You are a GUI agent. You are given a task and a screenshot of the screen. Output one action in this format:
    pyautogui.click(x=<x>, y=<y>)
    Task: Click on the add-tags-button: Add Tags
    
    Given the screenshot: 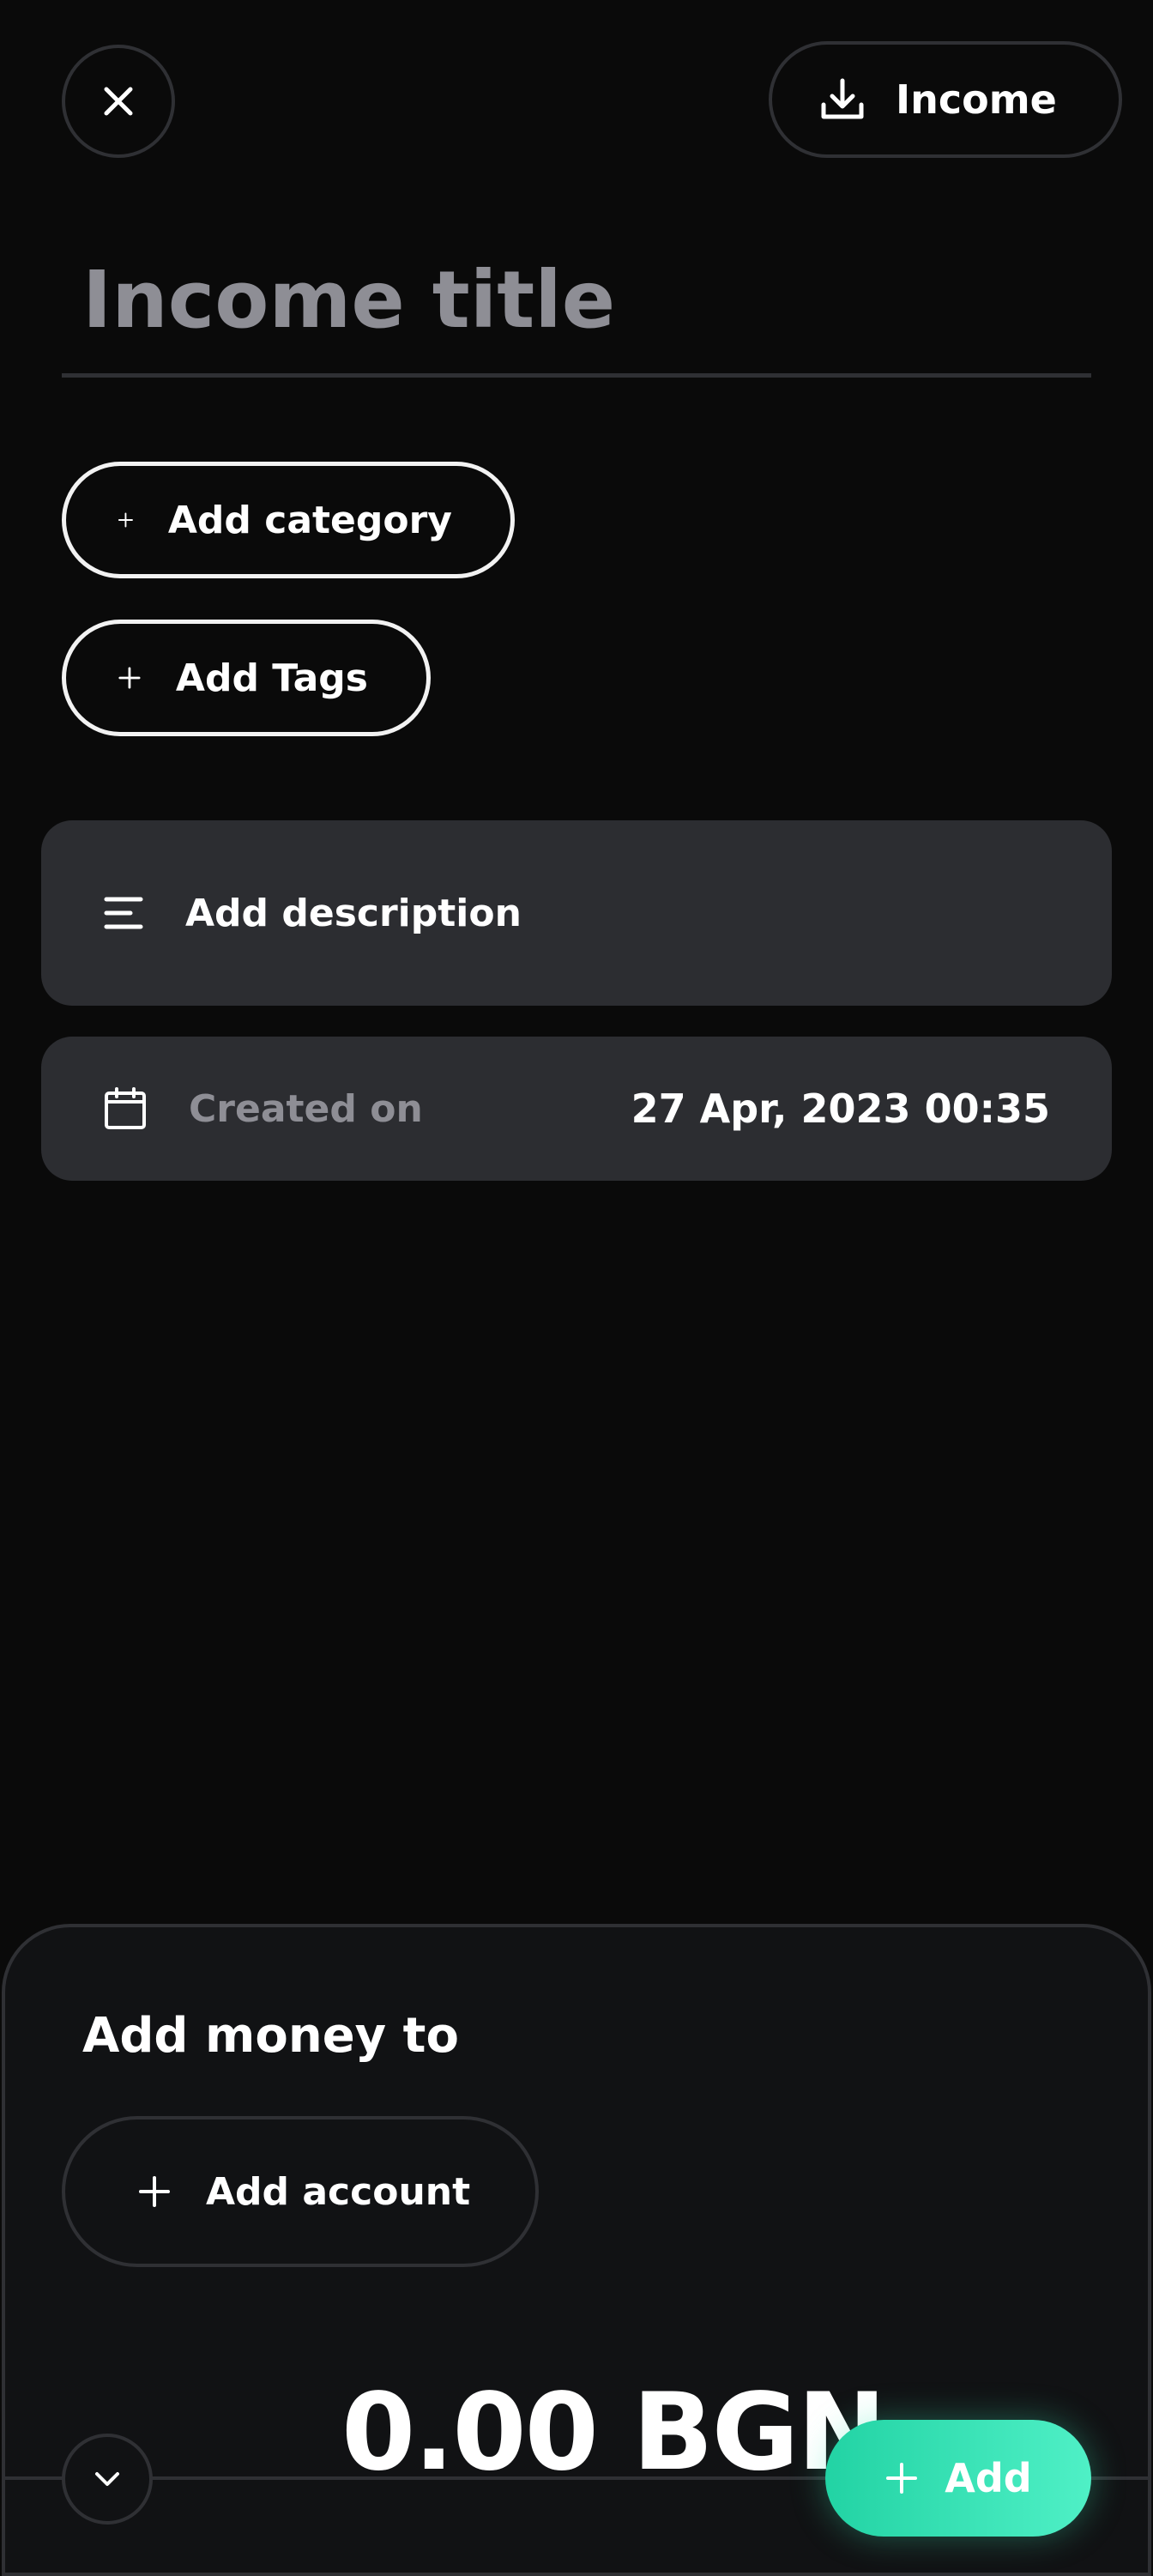 What is the action you would take?
    pyautogui.click(x=246, y=678)
    